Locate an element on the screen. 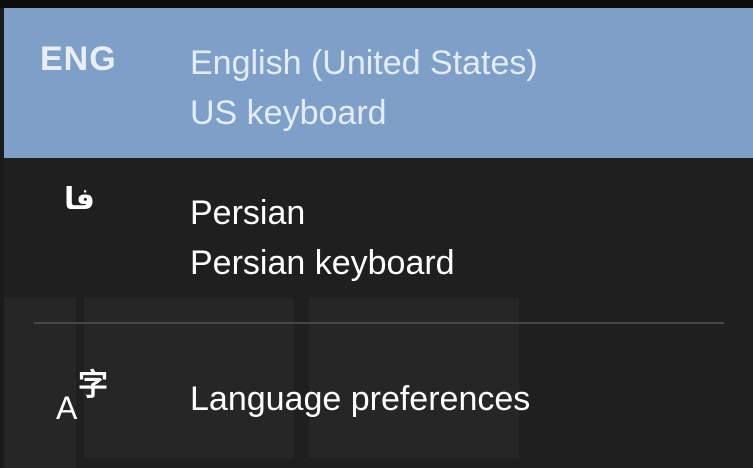  keyboard-layout-name: Persian keyboard is located at coordinates (322, 263).